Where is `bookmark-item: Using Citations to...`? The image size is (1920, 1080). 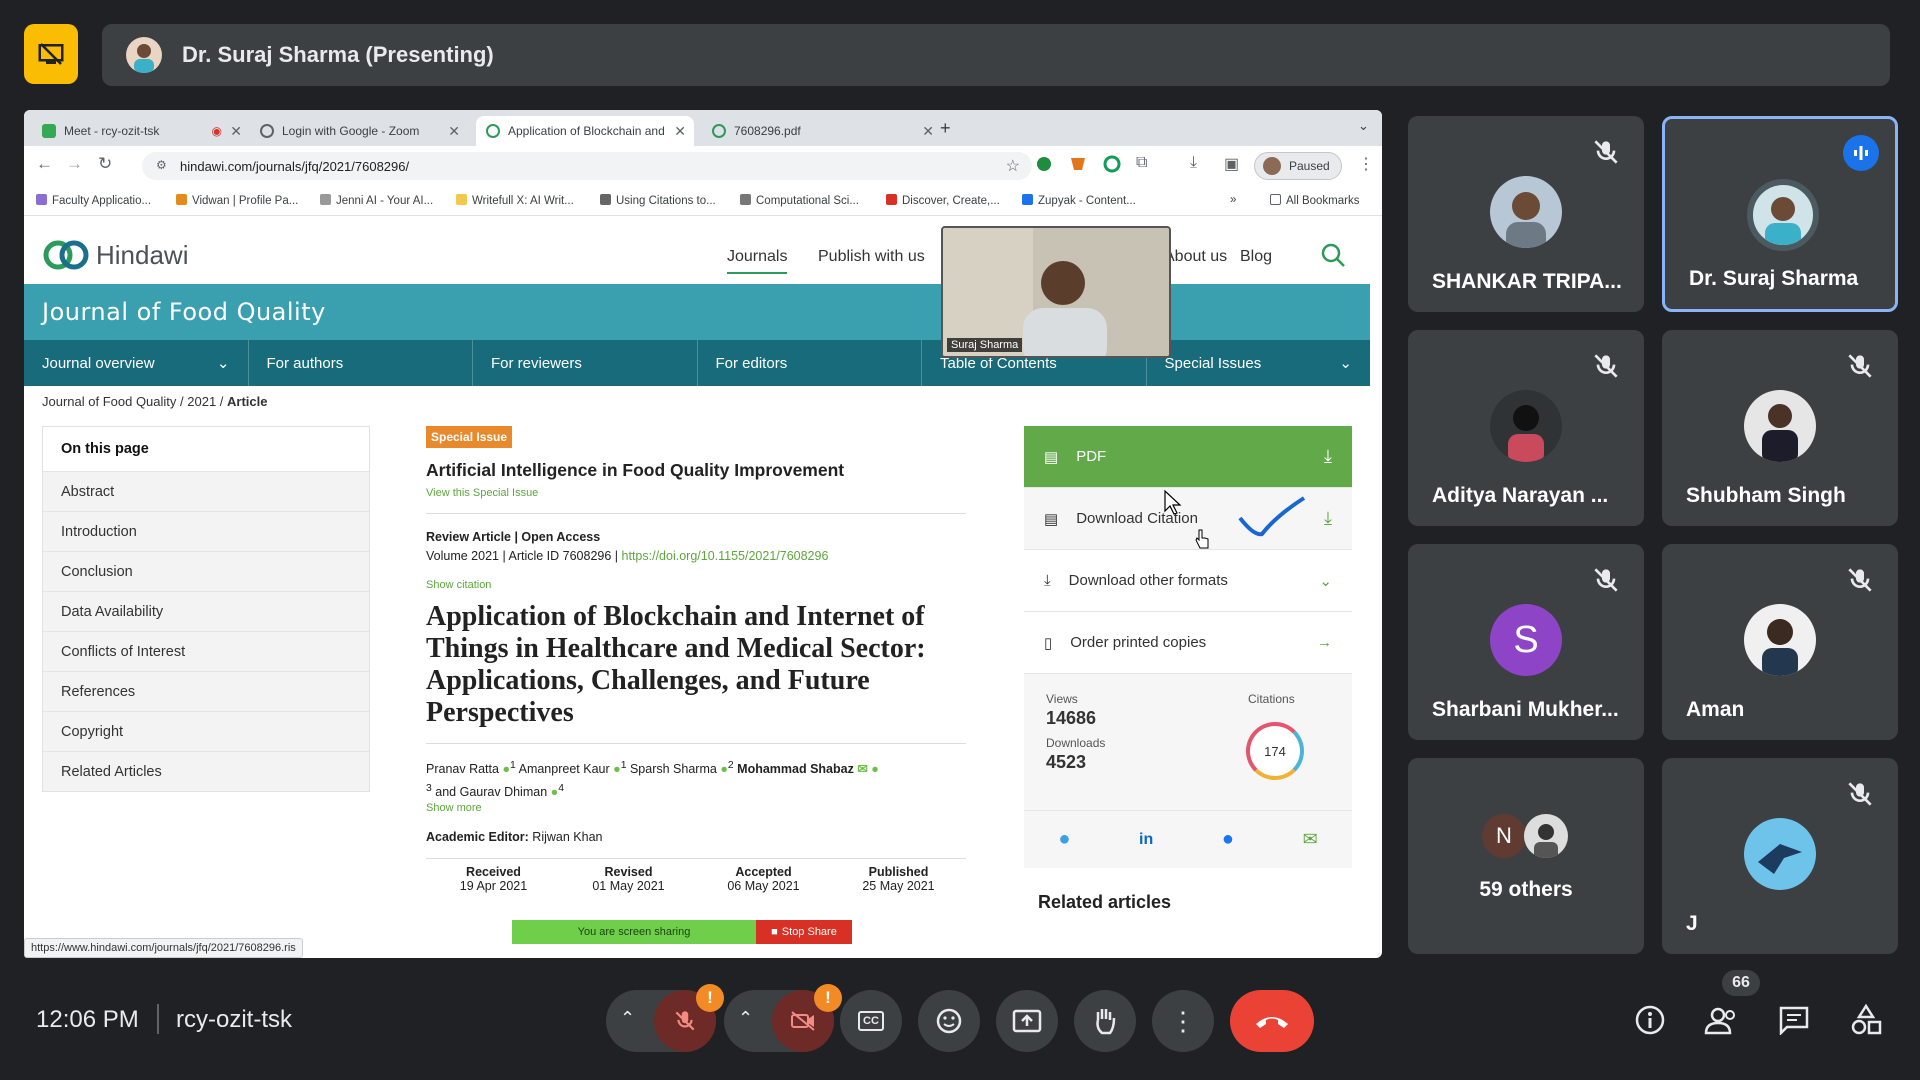
bookmark-item: Using Citations to... is located at coordinates (658, 200).